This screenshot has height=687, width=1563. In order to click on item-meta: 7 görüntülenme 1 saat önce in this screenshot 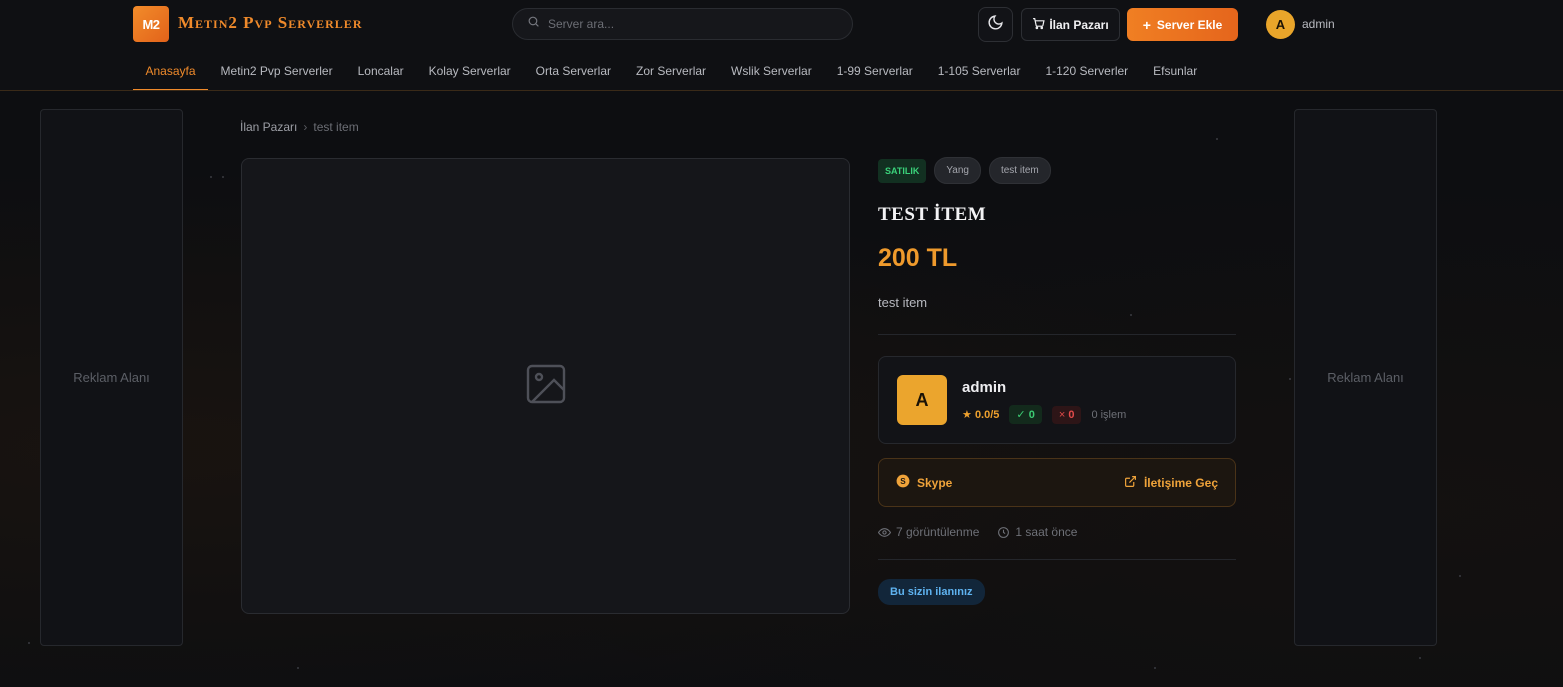, I will do `click(1057, 532)`.